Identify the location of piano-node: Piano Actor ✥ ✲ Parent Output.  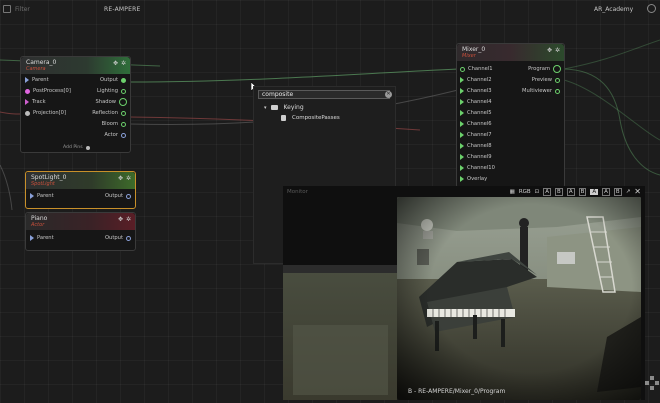
(80, 231).